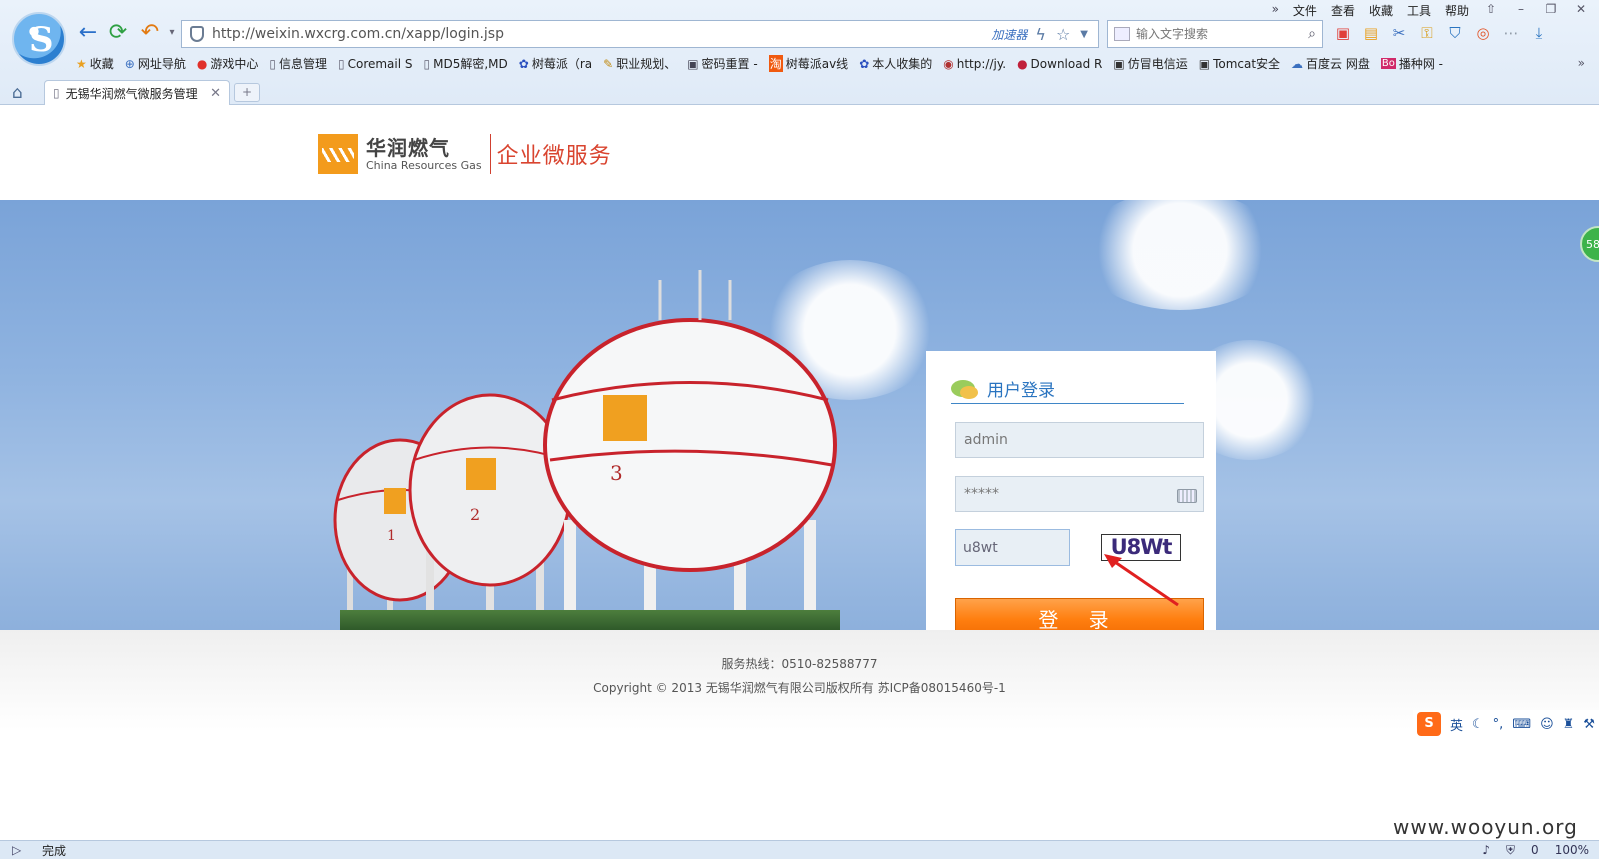 This screenshot has width=1599, height=859. Describe the element at coordinates (1521, 10) in the screenshot. I see `minimize-button: –` at that location.